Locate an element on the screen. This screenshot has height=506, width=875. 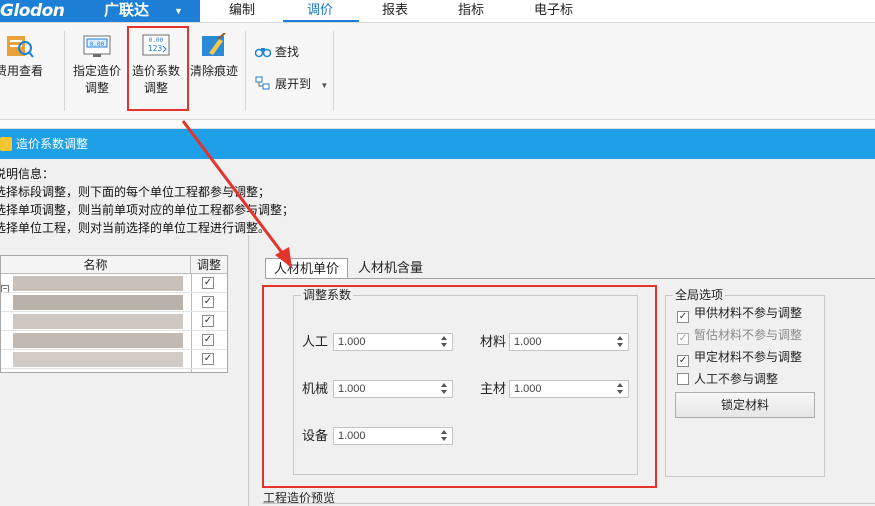
global-options-label: 全局选项 is located at coordinates (699, 295).